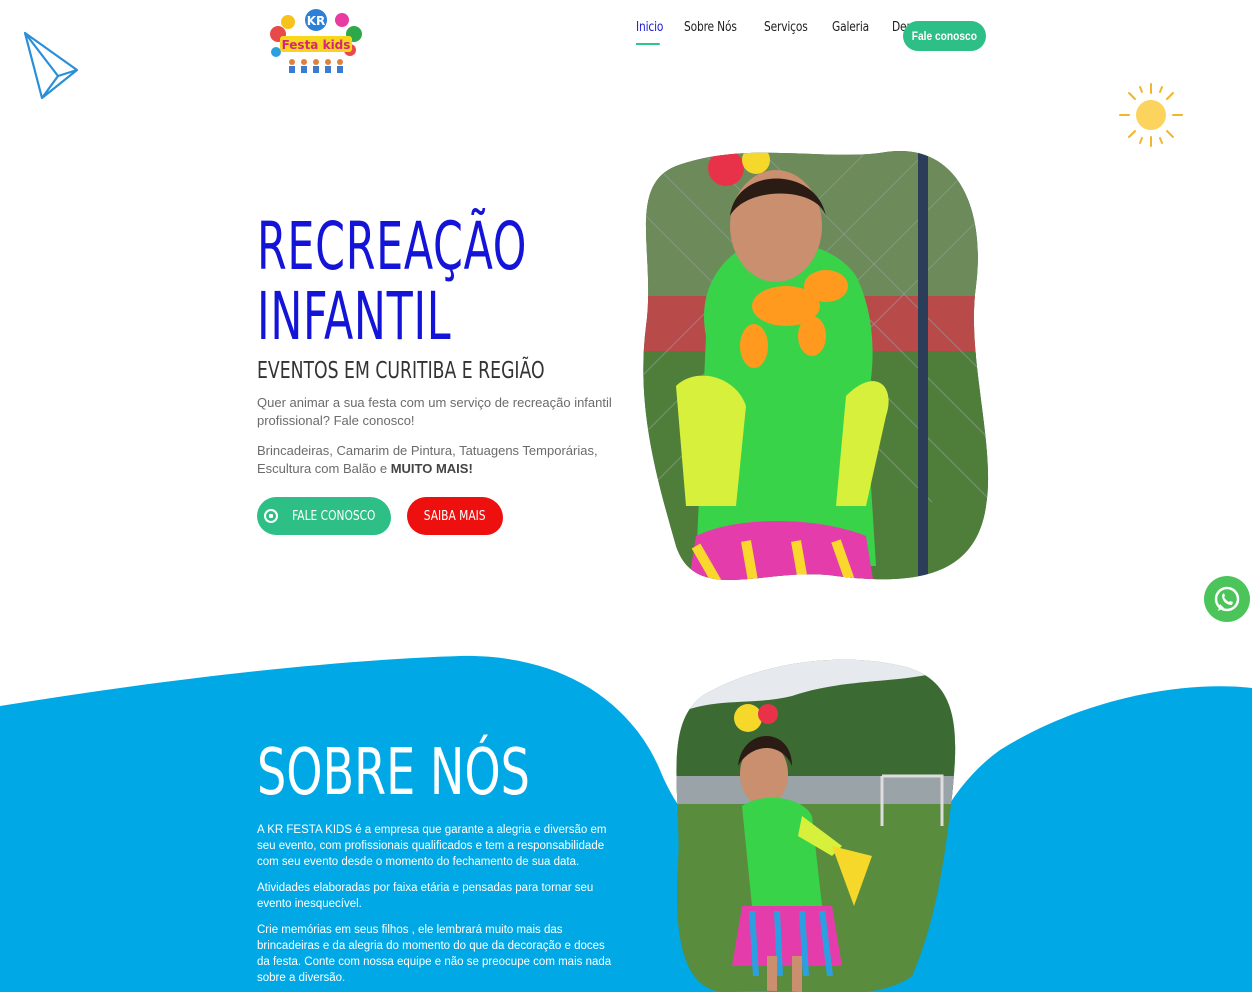  Describe the element at coordinates (786, 27) in the screenshot. I see `nav-item-servicos: Serviços` at that location.